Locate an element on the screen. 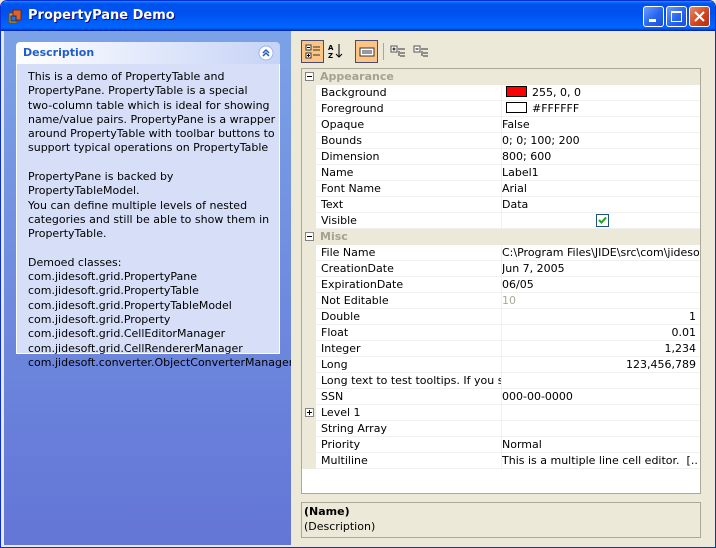 This screenshot has height=548, width=716. property-value: 10 is located at coordinates (509, 300).